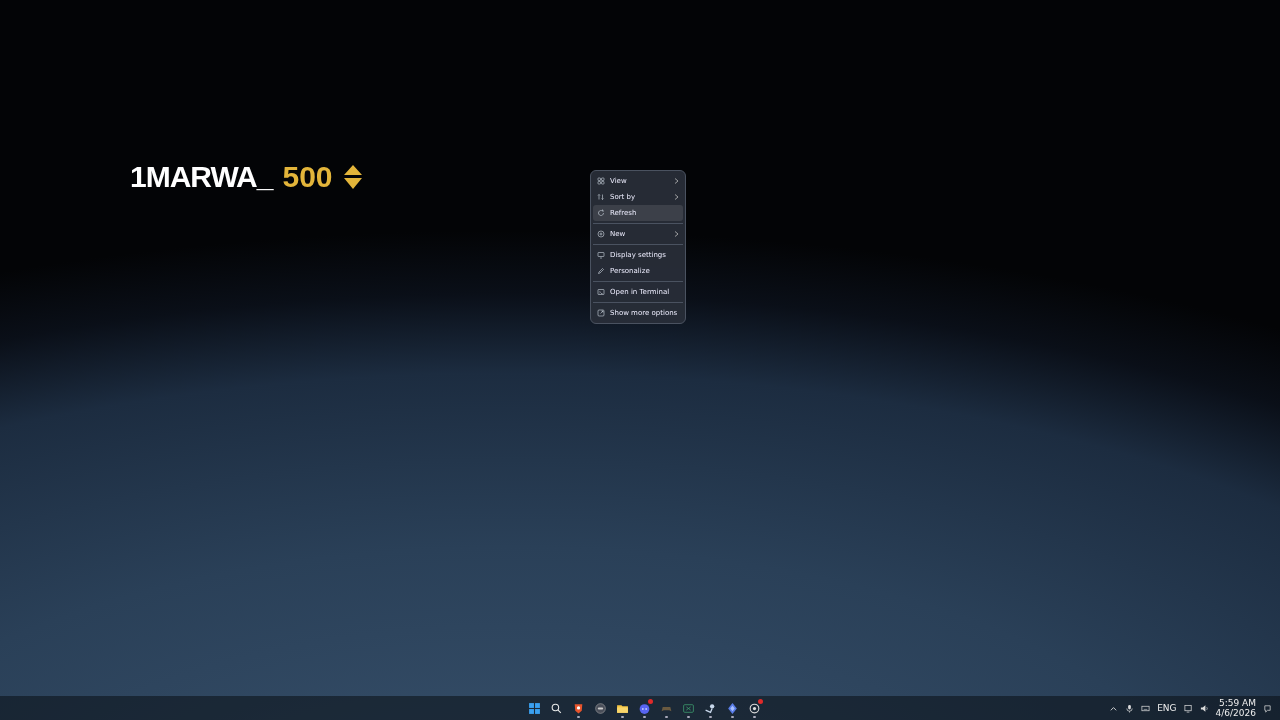 This screenshot has width=1280, height=720. Describe the element at coordinates (645, 708) in the screenshot. I see `chat-bubble-icon` at that location.